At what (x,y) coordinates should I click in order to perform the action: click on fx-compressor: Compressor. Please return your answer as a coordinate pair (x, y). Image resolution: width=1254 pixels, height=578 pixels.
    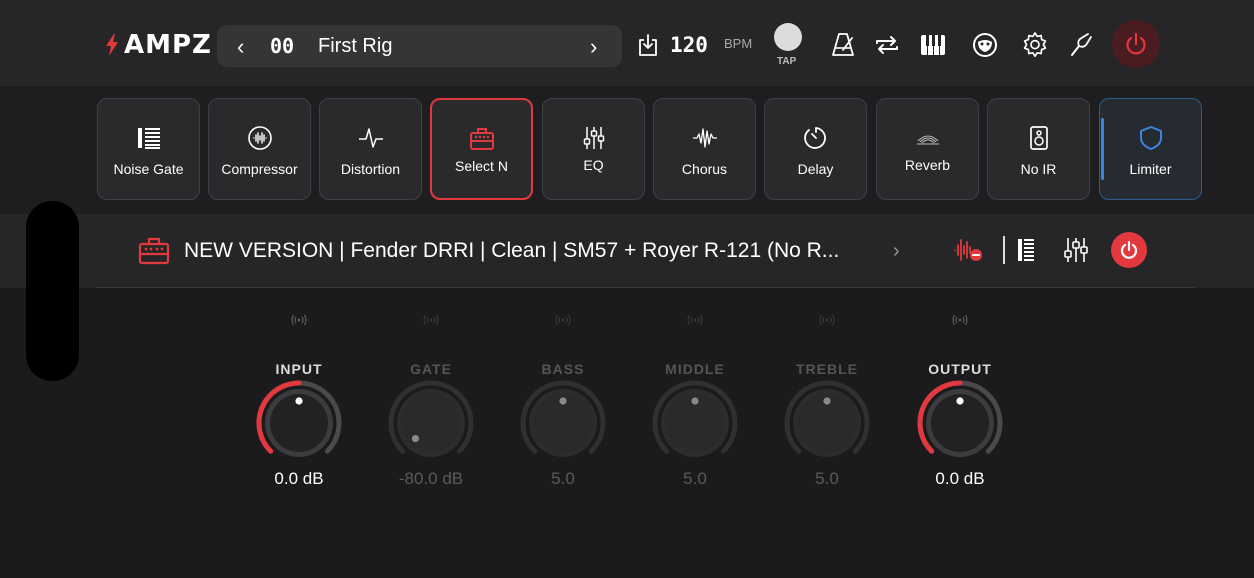
    Looking at the image, I should click on (259, 149).